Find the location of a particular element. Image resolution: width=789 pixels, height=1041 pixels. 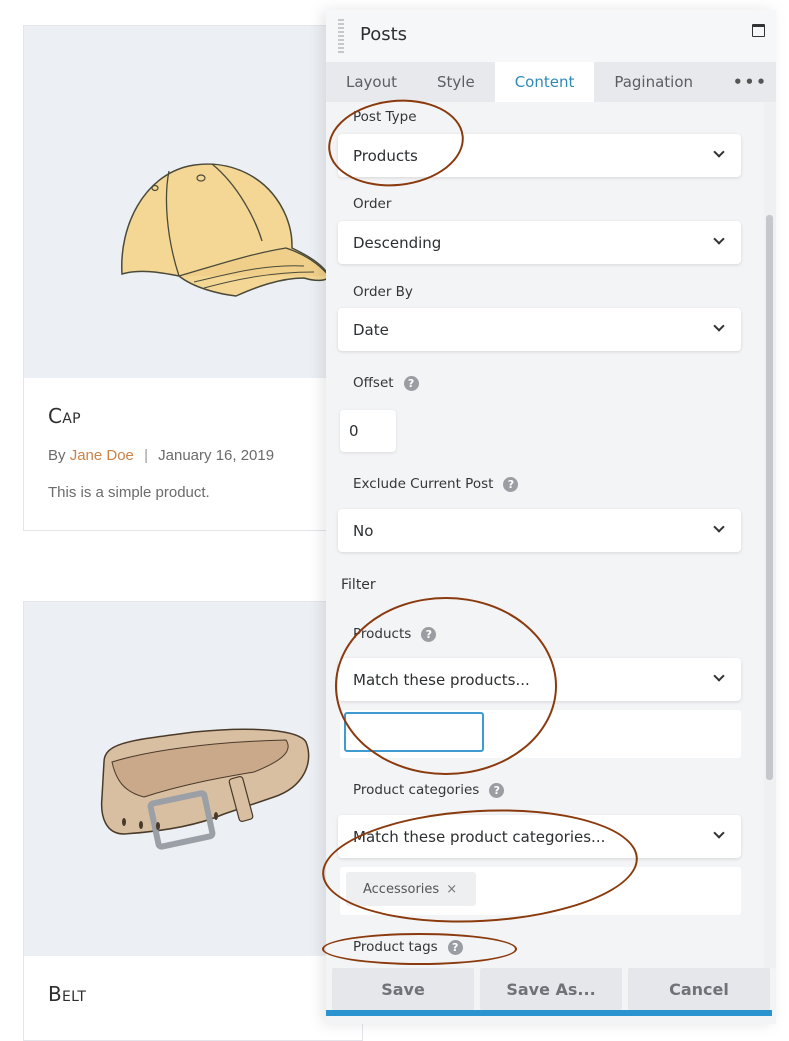

tab-style: Style is located at coordinates (456, 82).